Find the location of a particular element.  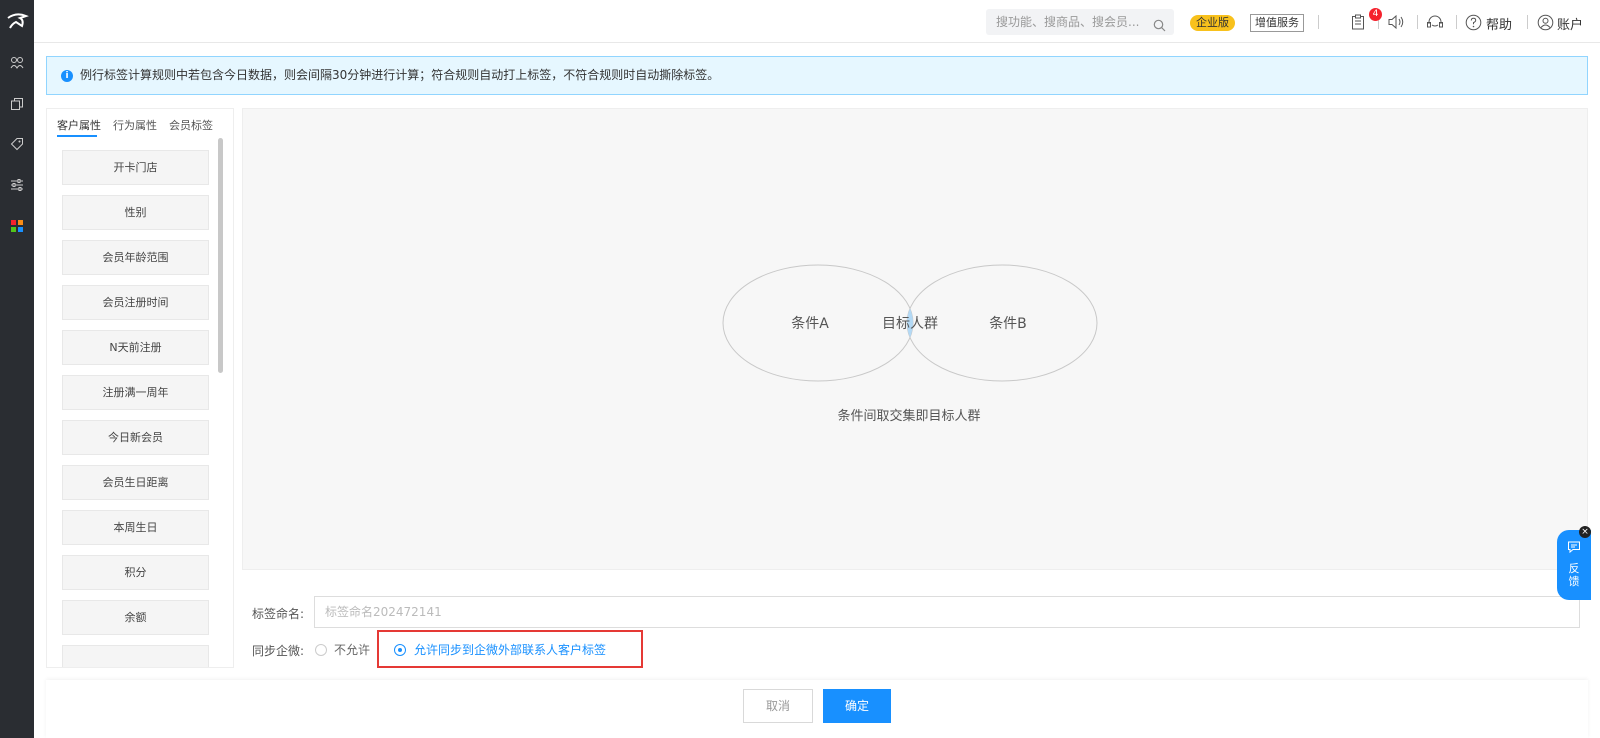

tab-member-tags: 会员标签 is located at coordinates (191, 125).